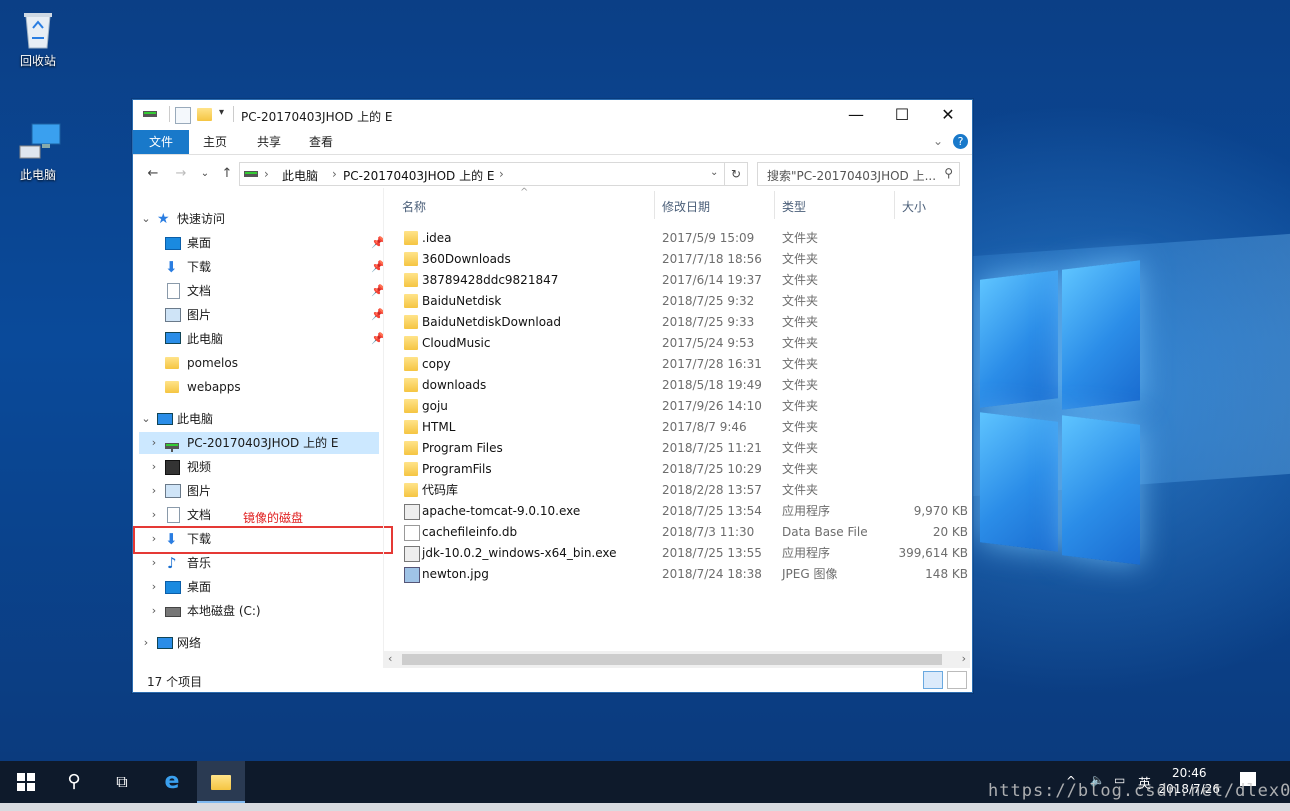 The width and height of the screenshot is (1290, 811). Describe the element at coordinates (122, 782) in the screenshot. I see `task-view-icon: ⧉` at that location.